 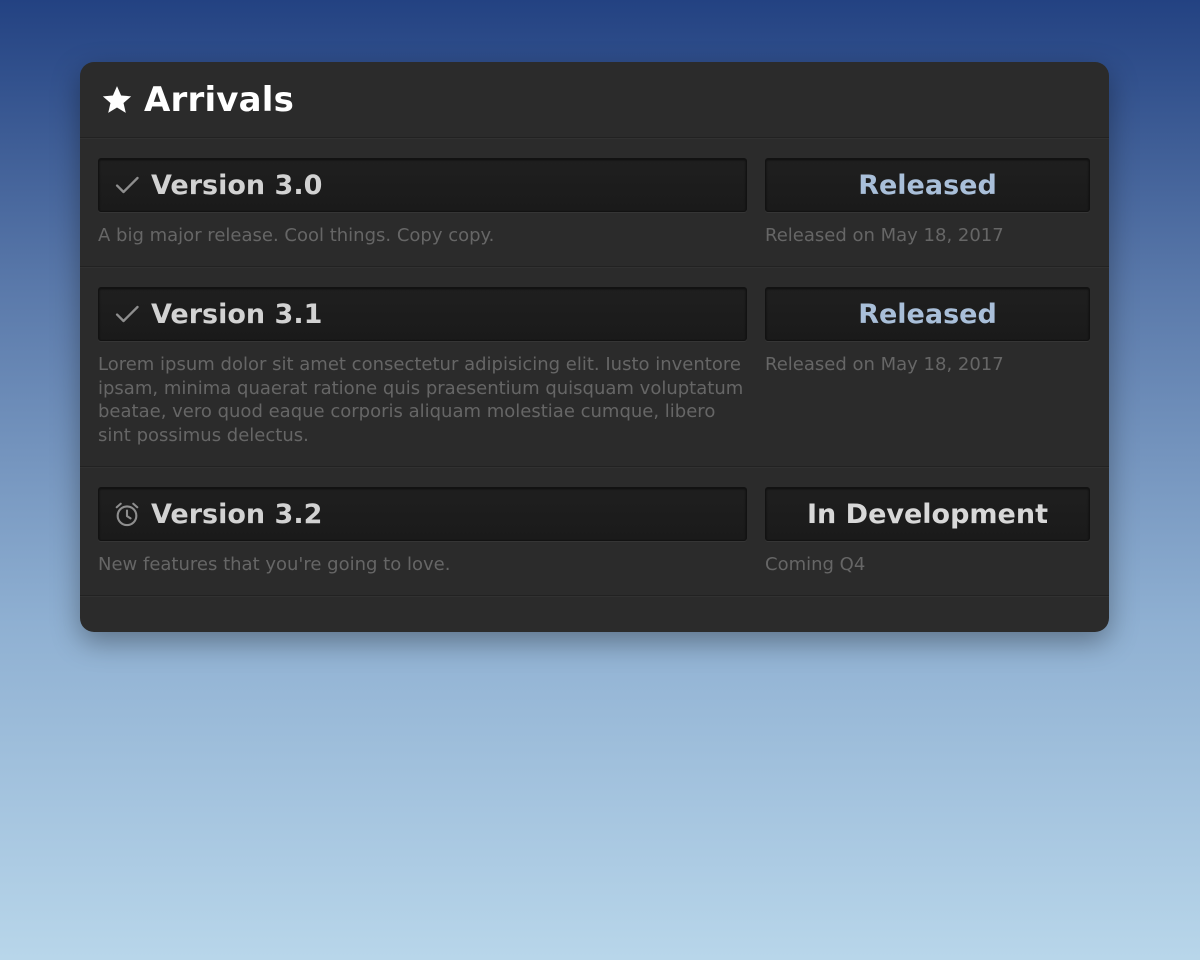 What do you see at coordinates (594, 100) in the screenshot?
I see `panel-header: Arrivals` at bounding box center [594, 100].